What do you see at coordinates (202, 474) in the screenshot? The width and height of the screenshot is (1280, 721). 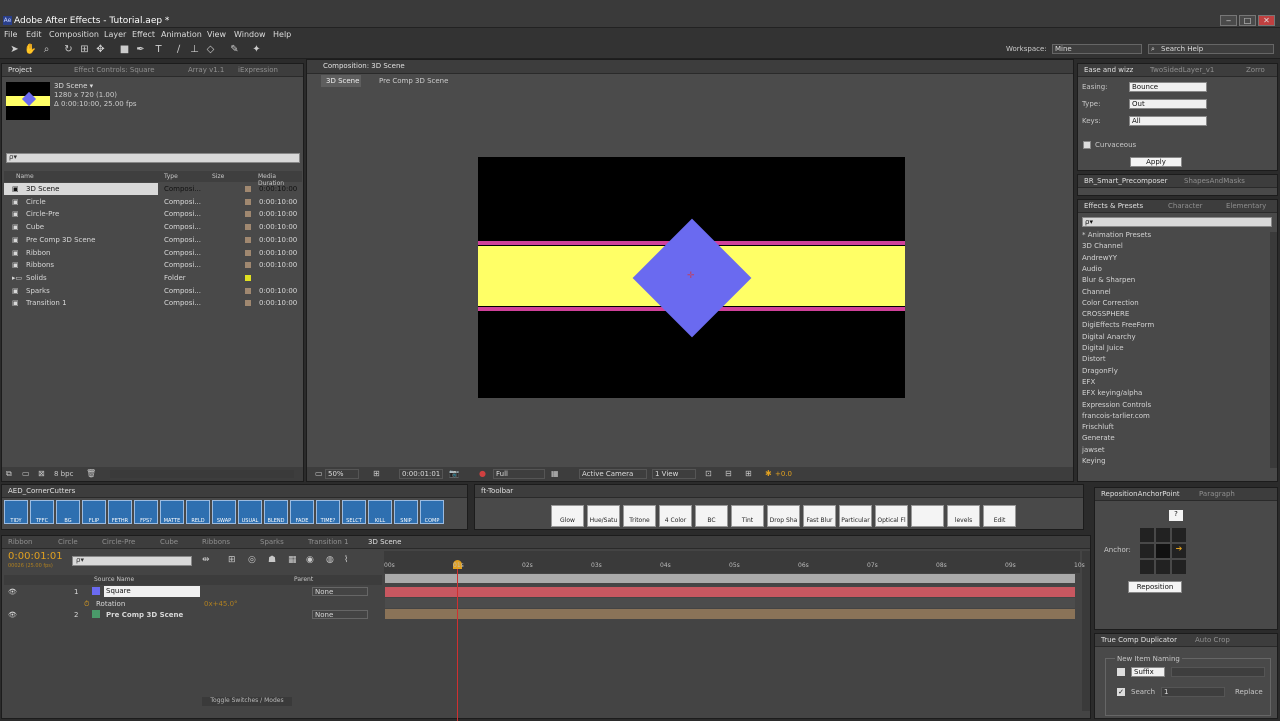 I see `project-h-scrollbar` at bounding box center [202, 474].